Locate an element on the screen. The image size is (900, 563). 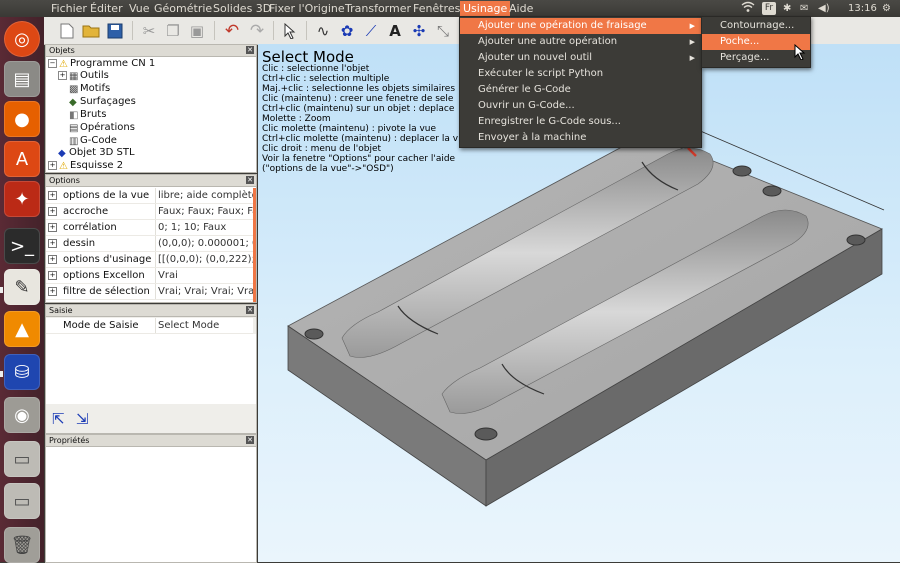
option-row: + accroche Faux; Faux; Faux; Faux is located at coordinates (149, 212).